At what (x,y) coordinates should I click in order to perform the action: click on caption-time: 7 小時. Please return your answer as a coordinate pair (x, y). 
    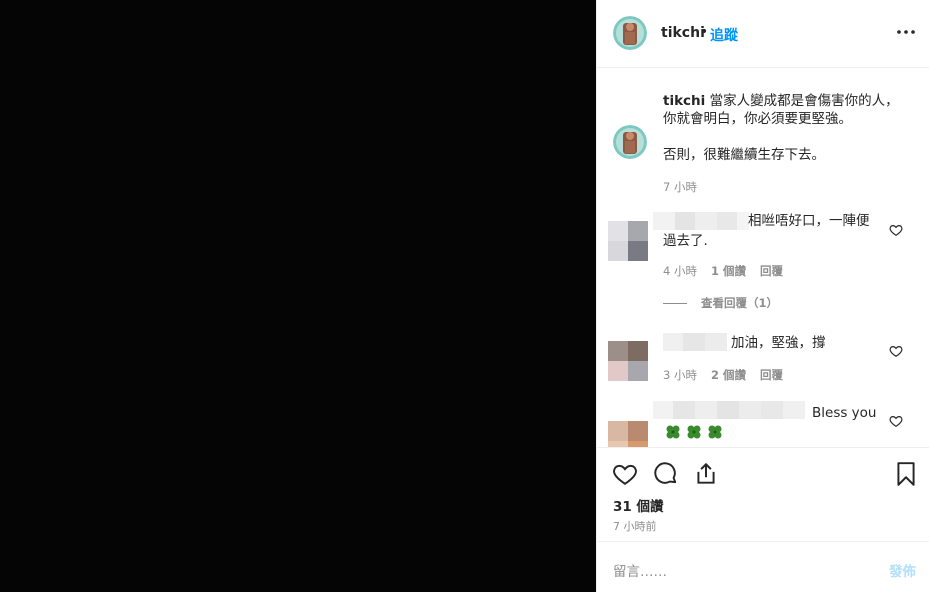
    Looking at the image, I should click on (680, 187).